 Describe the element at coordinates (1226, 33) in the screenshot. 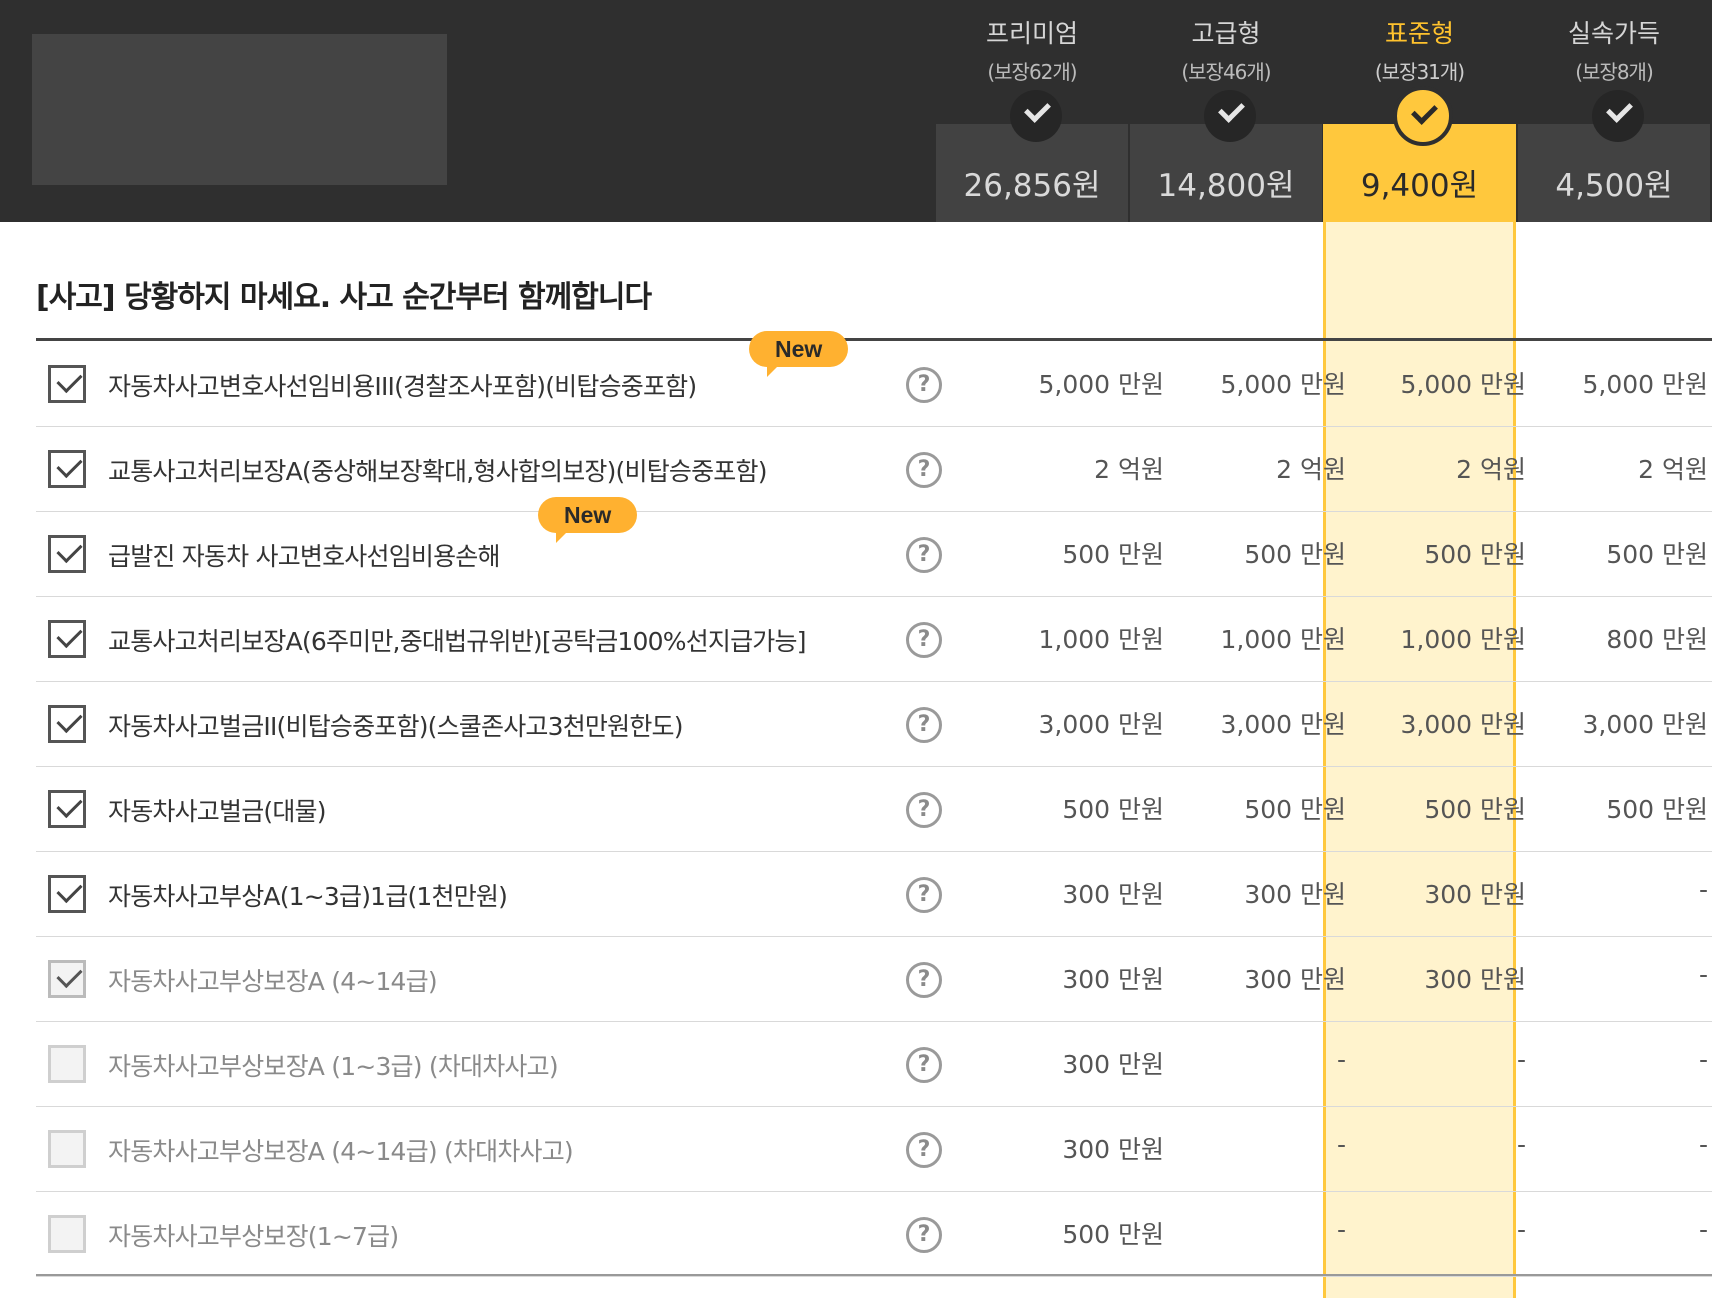

I see `plan-name: 고급형` at that location.